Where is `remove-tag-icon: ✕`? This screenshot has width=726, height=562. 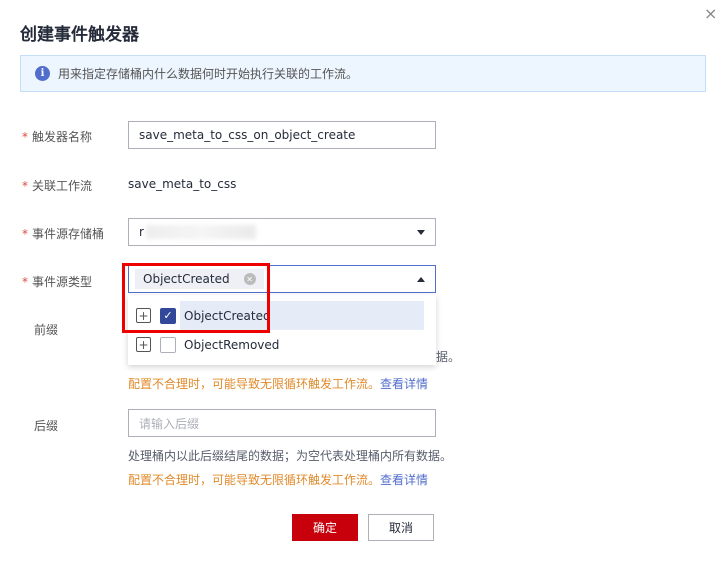
remove-tag-icon: ✕ is located at coordinates (249, 279).